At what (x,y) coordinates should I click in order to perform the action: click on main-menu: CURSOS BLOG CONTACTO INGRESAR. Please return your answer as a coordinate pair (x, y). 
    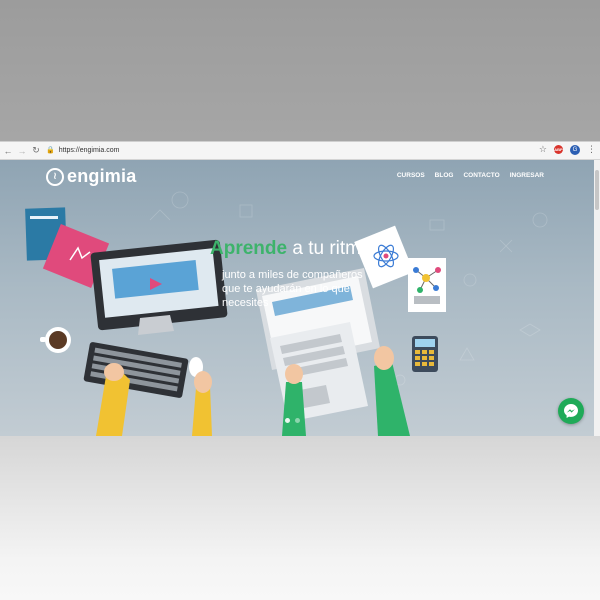
    Looking at the image, I should click on (470, 175).